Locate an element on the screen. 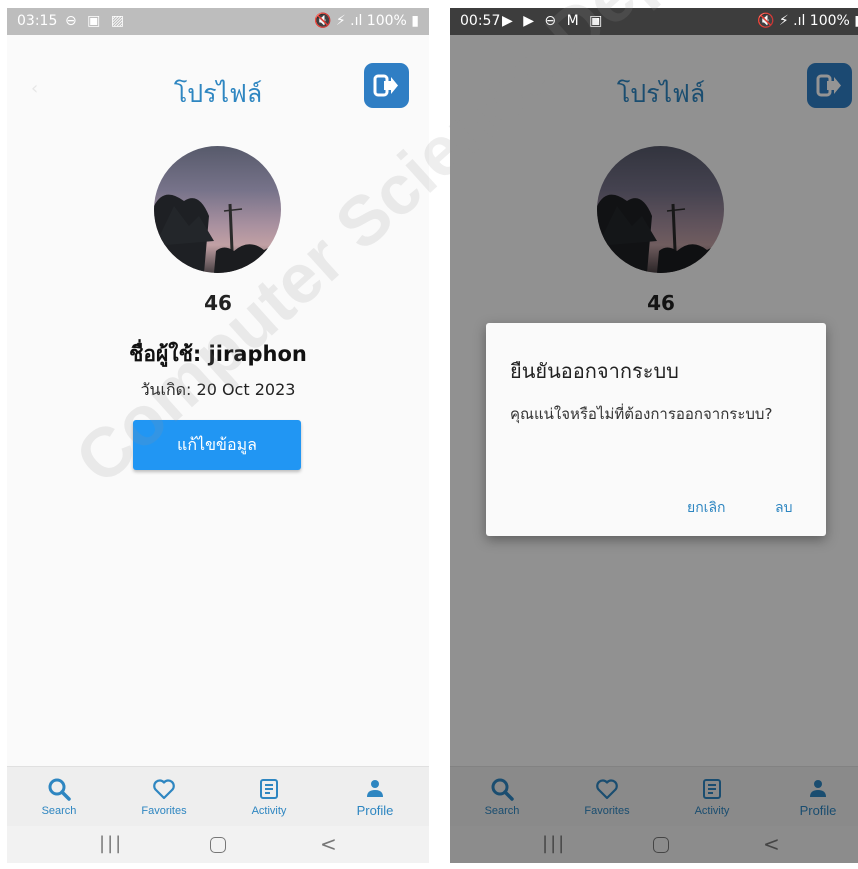 This screenshot has height=869, width=858. status-bar: 03:15 ⊖ ▣ ▨ 🔇 ⚡ .ıl 100% ▮ is located at coordinates (218, 21).